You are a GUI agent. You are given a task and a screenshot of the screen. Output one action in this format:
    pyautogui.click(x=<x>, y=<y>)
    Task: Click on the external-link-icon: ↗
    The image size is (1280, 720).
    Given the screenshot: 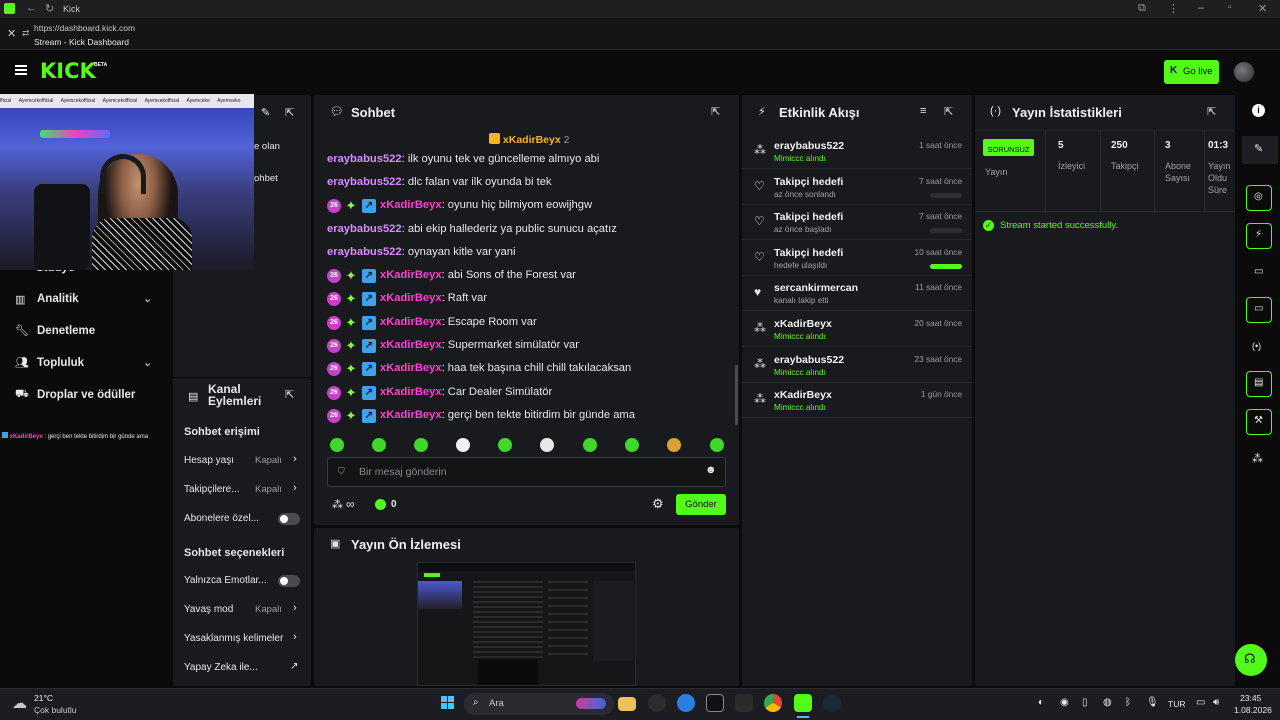 What is the action you would take?
    pyautogui.click(x=294, y=666)
    